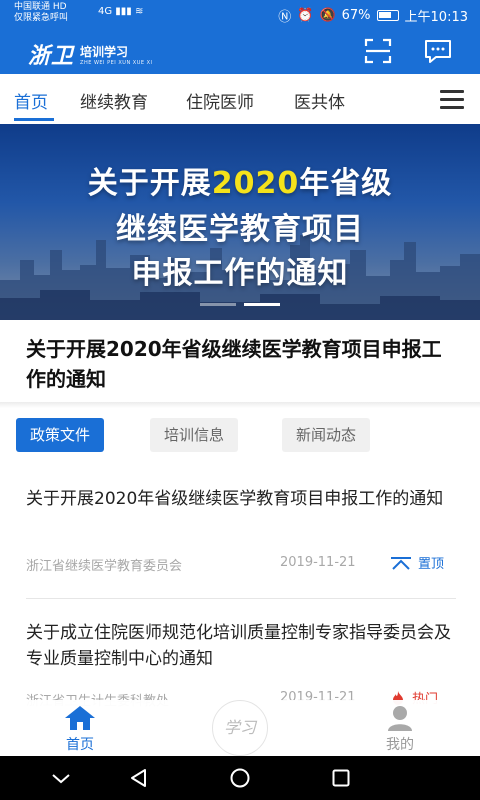  What do you see at coordinates (356, 15) in the screenshot?
I see `battery-percent: 67%` at bounding box center [356, 15].